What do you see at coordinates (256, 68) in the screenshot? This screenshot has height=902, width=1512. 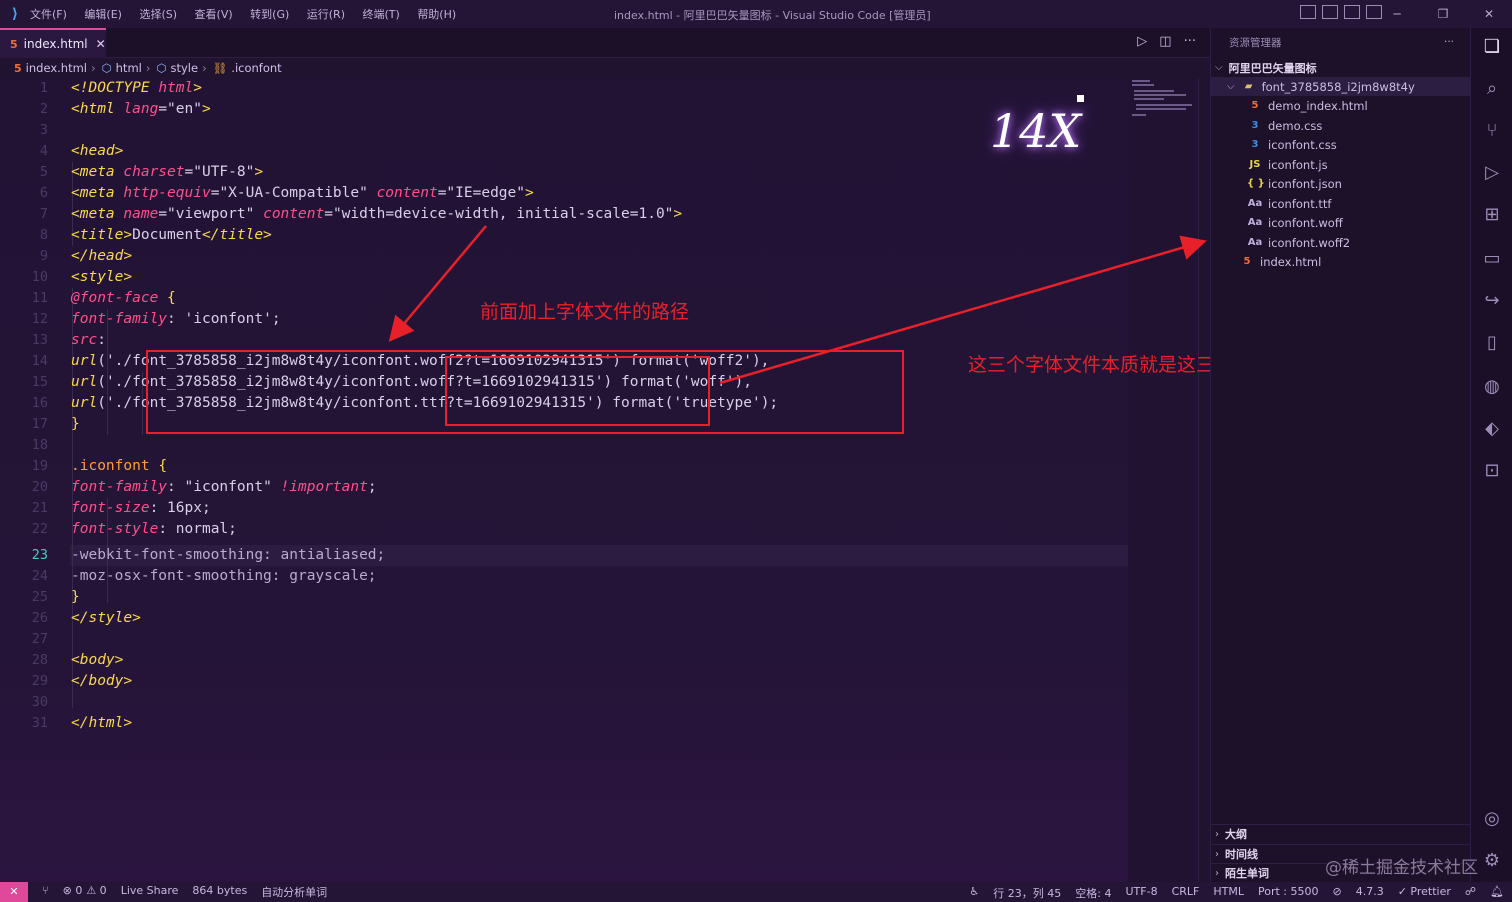 I see `breadcrumb-selector: .iconfont` at bounding box center [256, 68].